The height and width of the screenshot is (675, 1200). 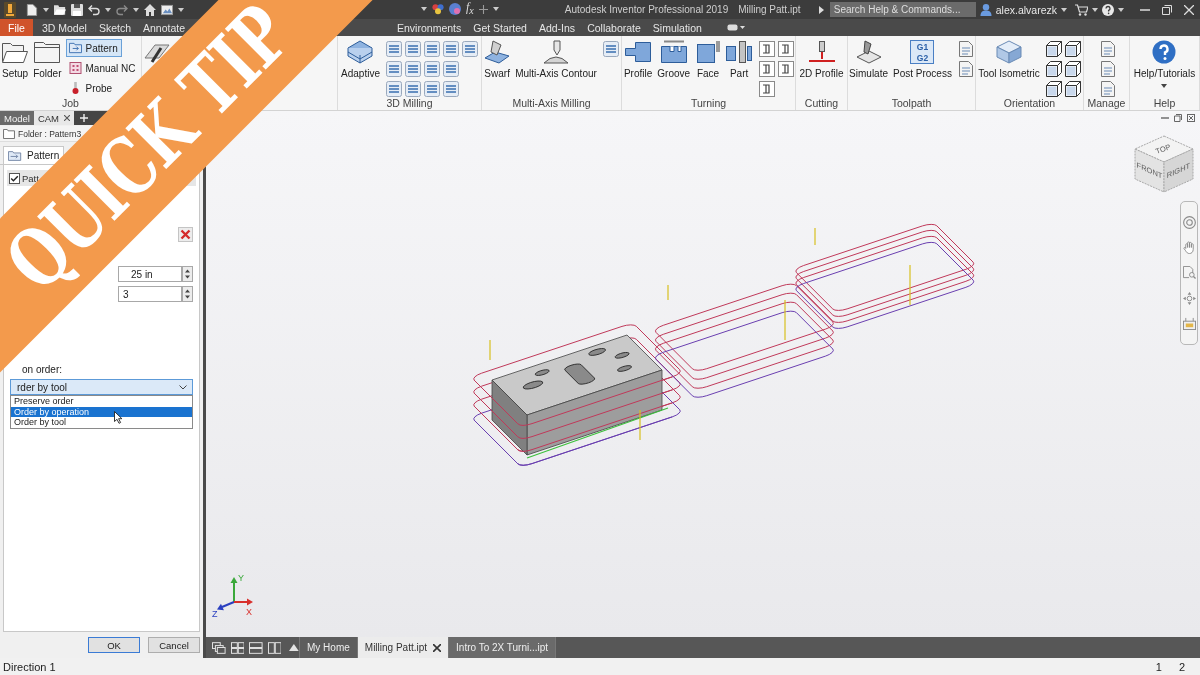 What do you see at coordinates (922, 60) in the screenshot?
I see `ribbon-button: G1 G2 Post Process` at bounding box center [922, 60].